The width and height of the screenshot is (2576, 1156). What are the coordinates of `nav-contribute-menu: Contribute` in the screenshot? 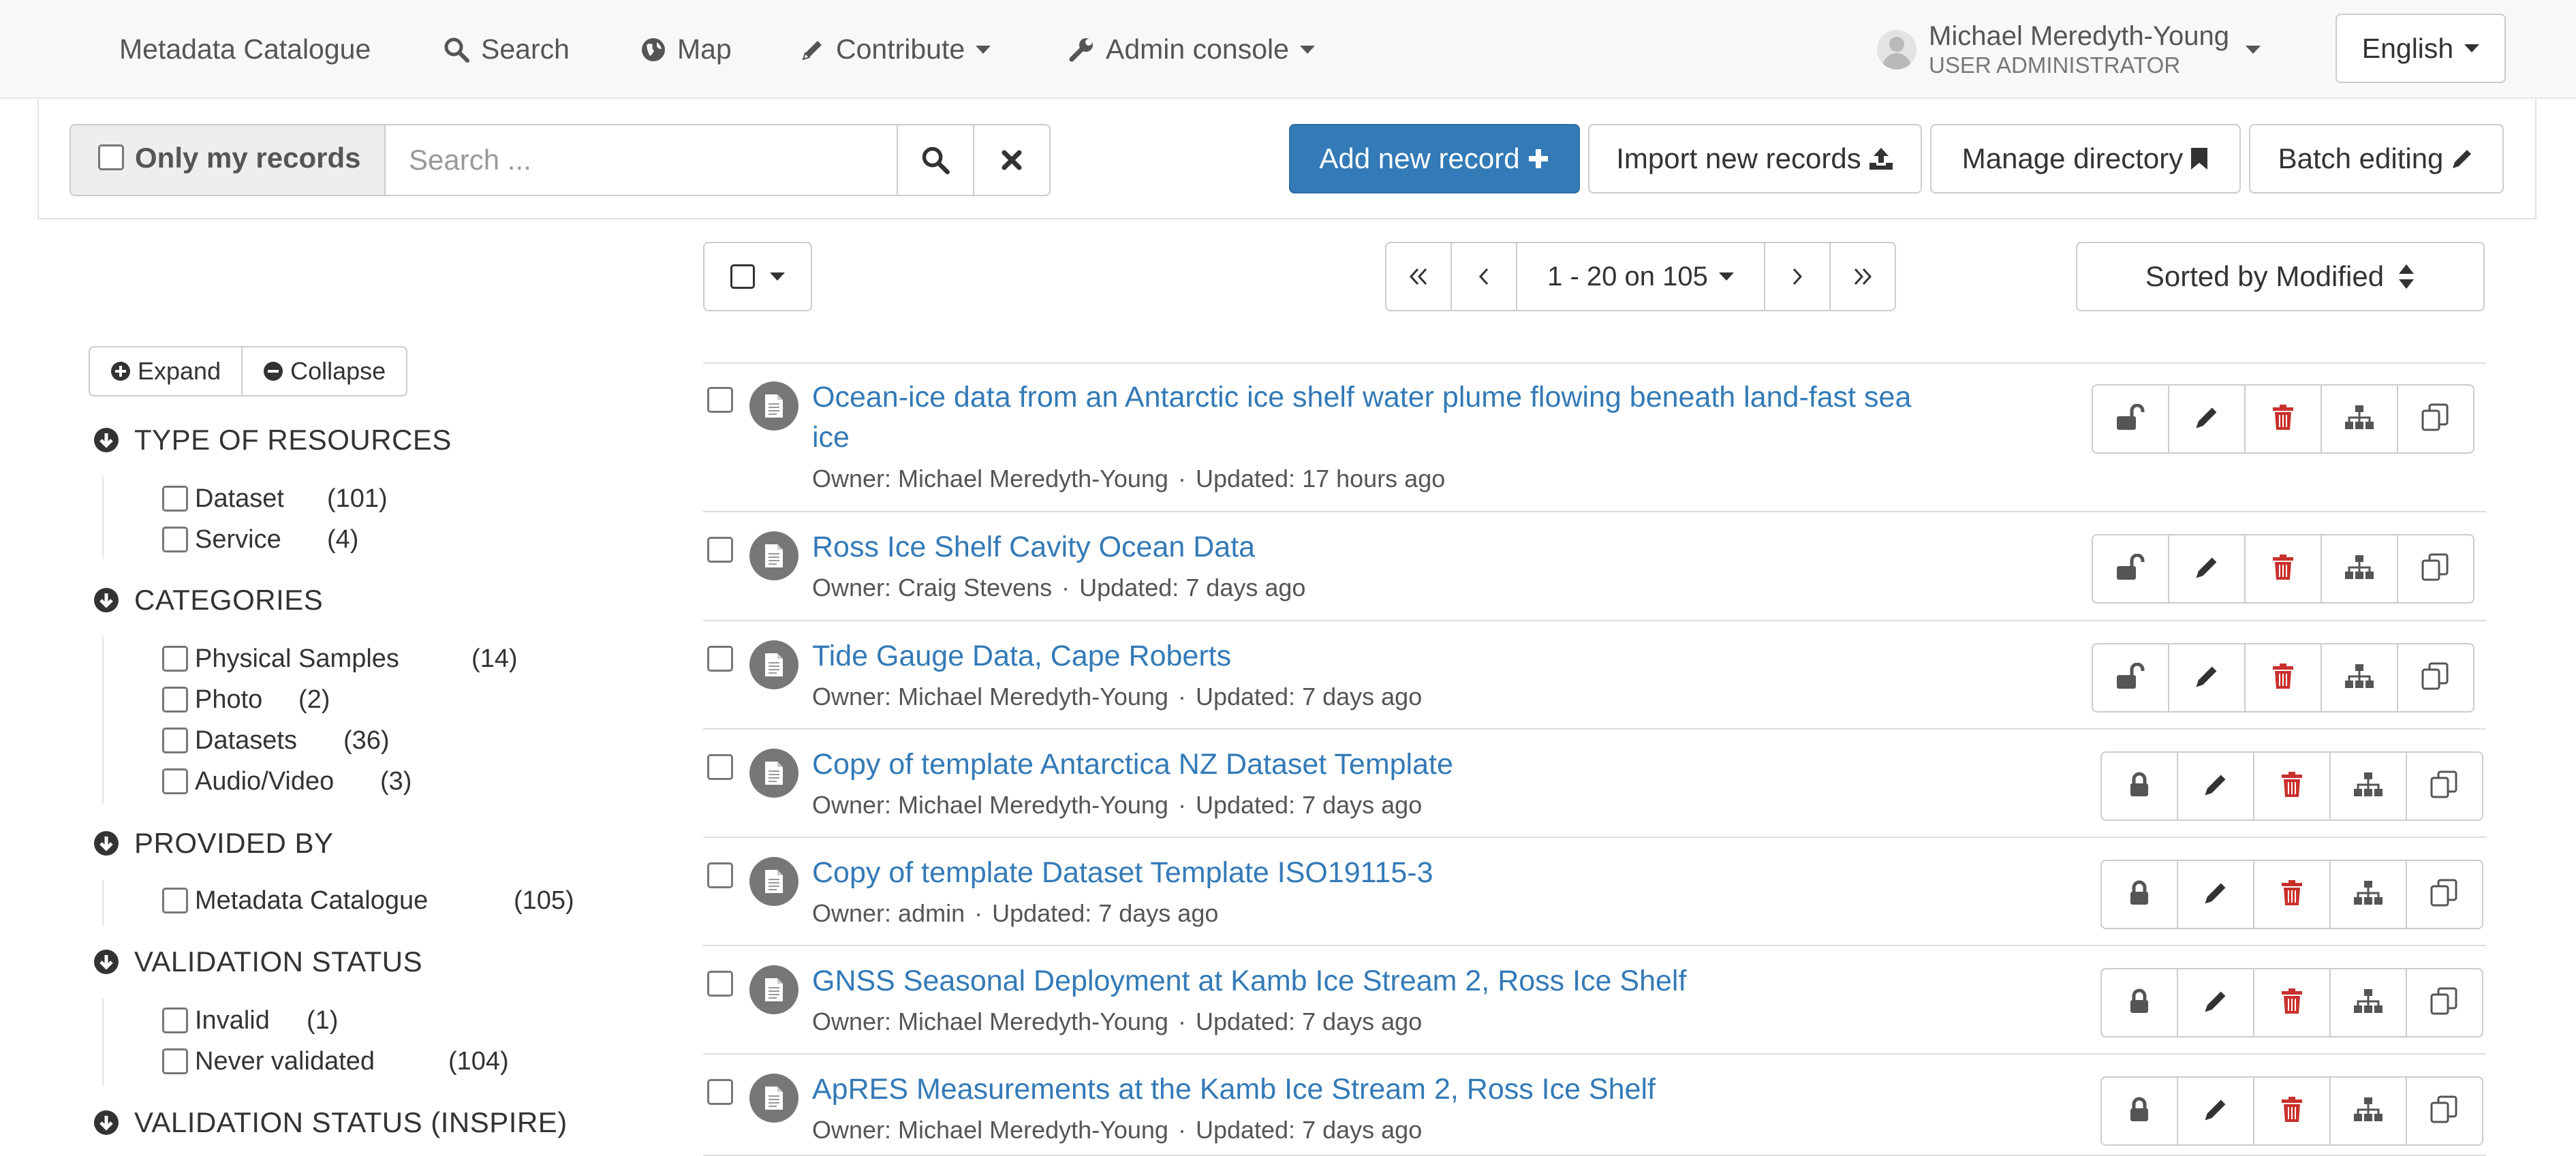 It's located at (896, 49).